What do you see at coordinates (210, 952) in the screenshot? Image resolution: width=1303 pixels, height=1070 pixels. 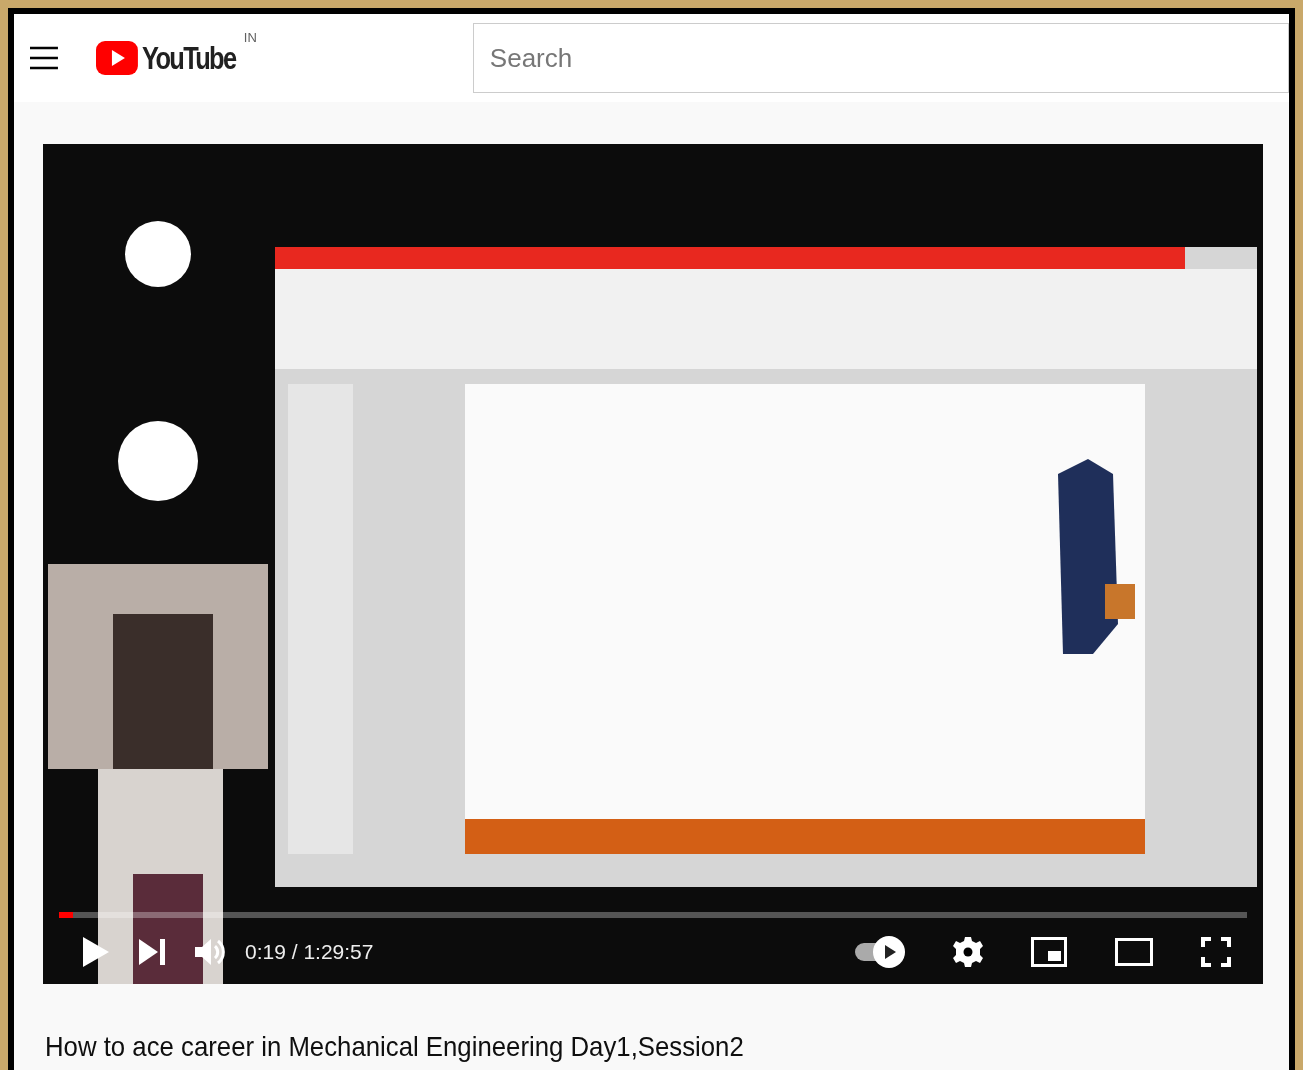 I see `volume-icon` at bounding box center [210, 952].